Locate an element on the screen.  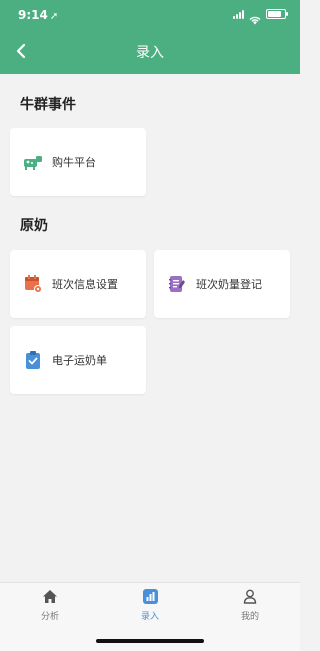
card-label: 电子运奶单 is located at coordinates (79, 360).